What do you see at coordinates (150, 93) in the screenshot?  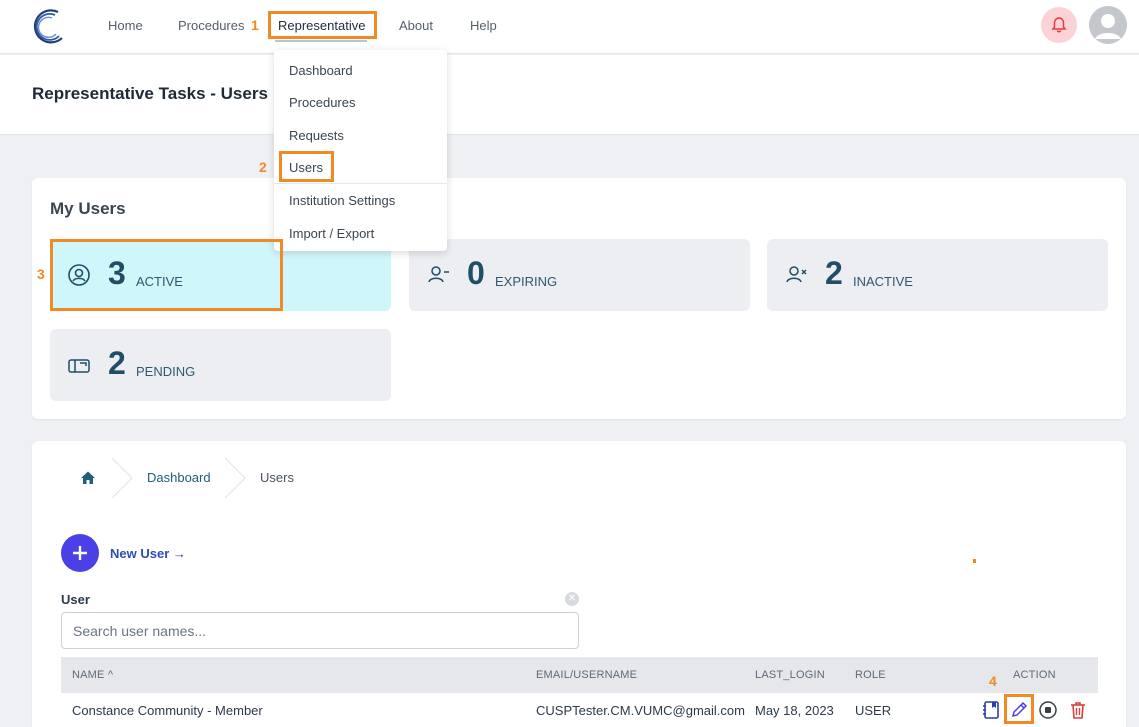 I see `page-title: Representative Tasks - Users` at bounding box center [150, 93].